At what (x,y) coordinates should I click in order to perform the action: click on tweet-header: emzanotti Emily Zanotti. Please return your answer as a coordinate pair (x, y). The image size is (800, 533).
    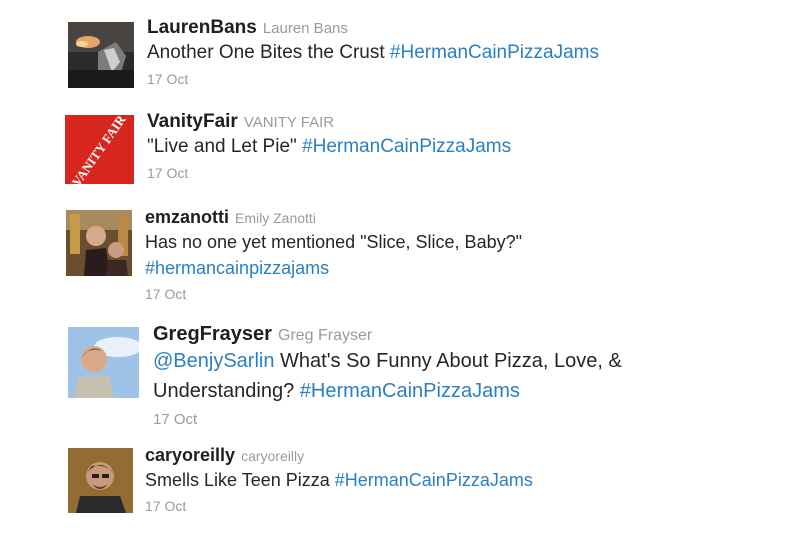
    Looking at the image, I should click on (333, 217).